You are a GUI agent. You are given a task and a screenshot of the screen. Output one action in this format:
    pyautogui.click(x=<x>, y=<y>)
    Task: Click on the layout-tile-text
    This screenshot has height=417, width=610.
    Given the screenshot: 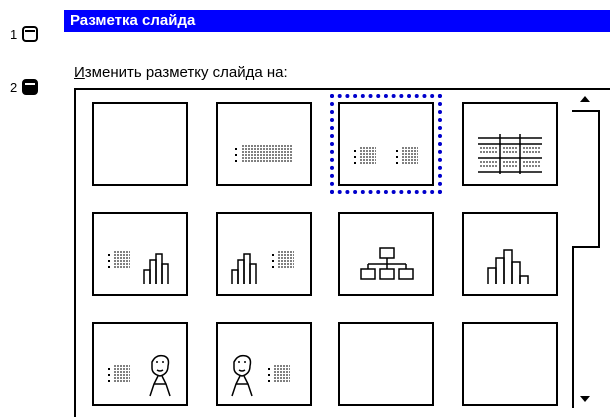 What is the action you would take?
    pyautogui.click(x=264, y=144)
    